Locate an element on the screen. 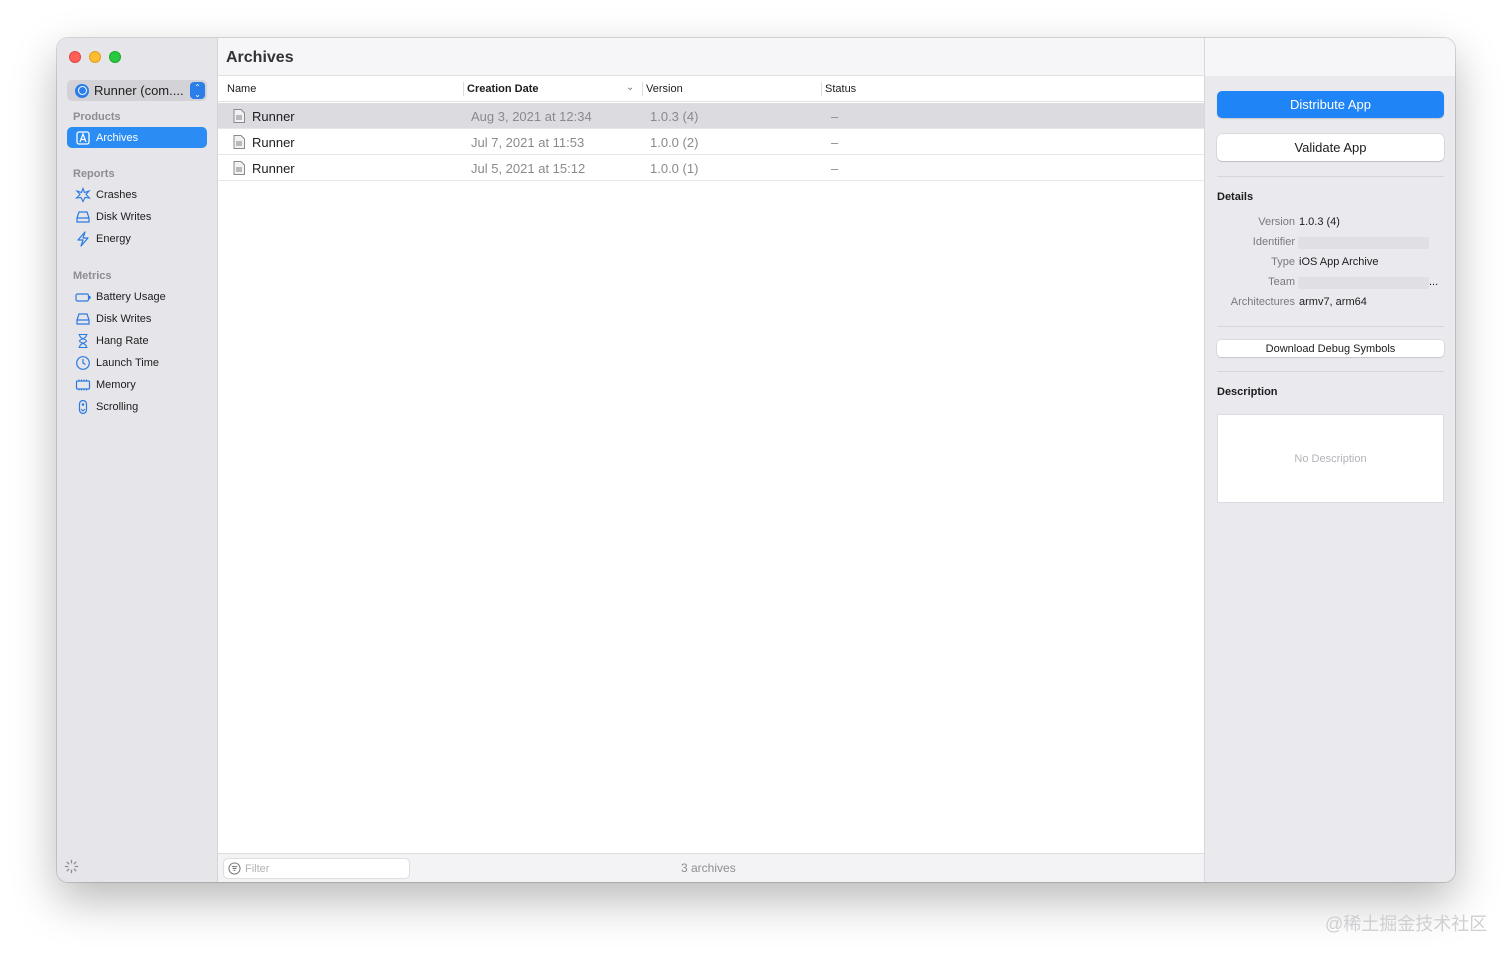 This screenshot has width=1512, height=957. sidebar-item-label: Launch Time is located at coordinates (127, 362).